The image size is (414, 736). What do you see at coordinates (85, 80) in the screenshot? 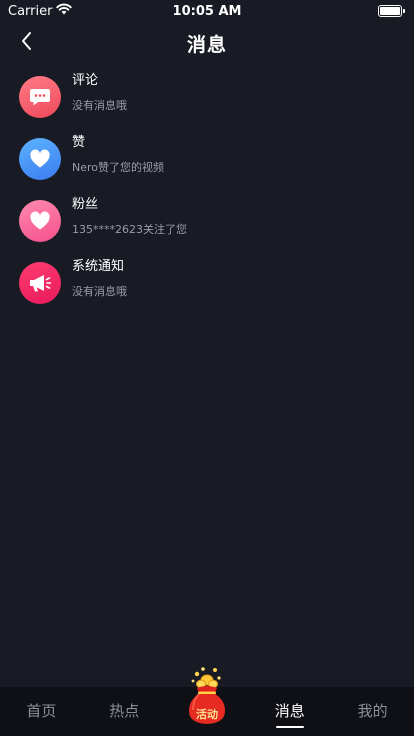
I see `message-title: 评论` at bounding box center [85, 80].